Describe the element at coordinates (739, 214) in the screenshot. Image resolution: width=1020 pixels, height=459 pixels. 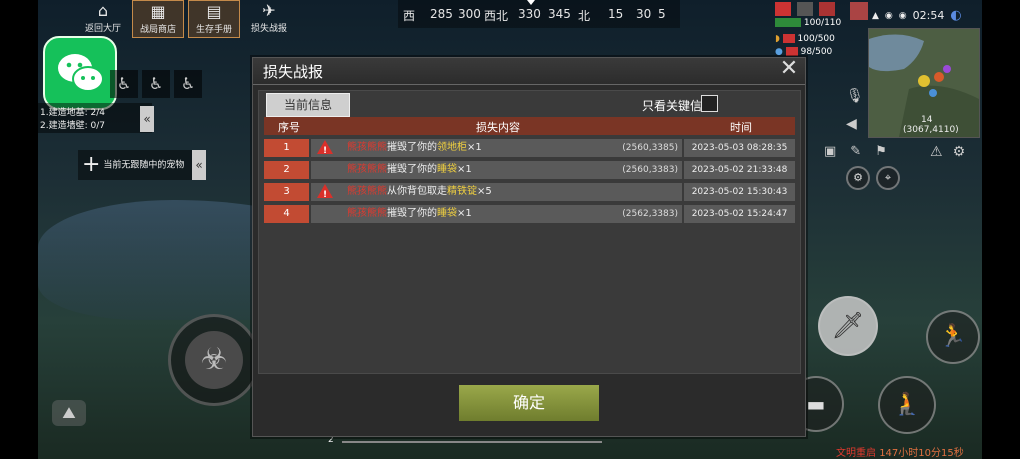
I see `row-time: 2023-05-02 15:24:47` at that location.